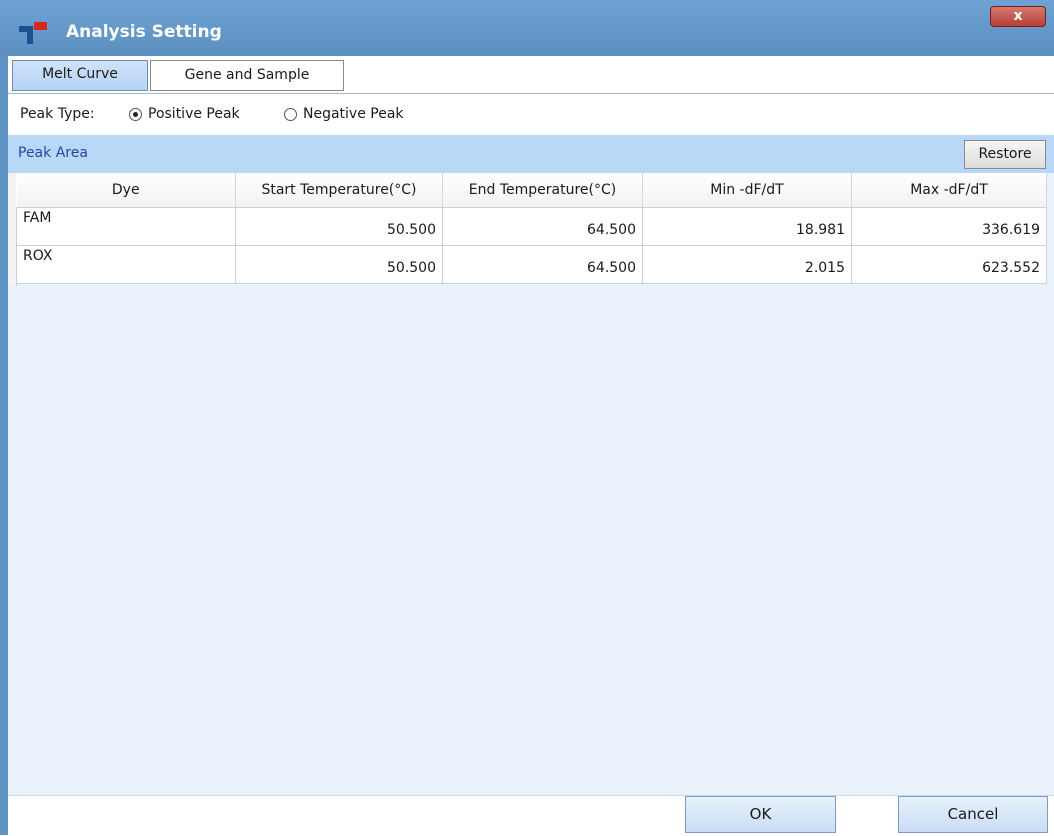 The height and width of the screenshot is (836, 1054). Describe the element at coordinates (531, 154) in the screenshot. I see `peak-area-header: Peak Area Restore` at that location.